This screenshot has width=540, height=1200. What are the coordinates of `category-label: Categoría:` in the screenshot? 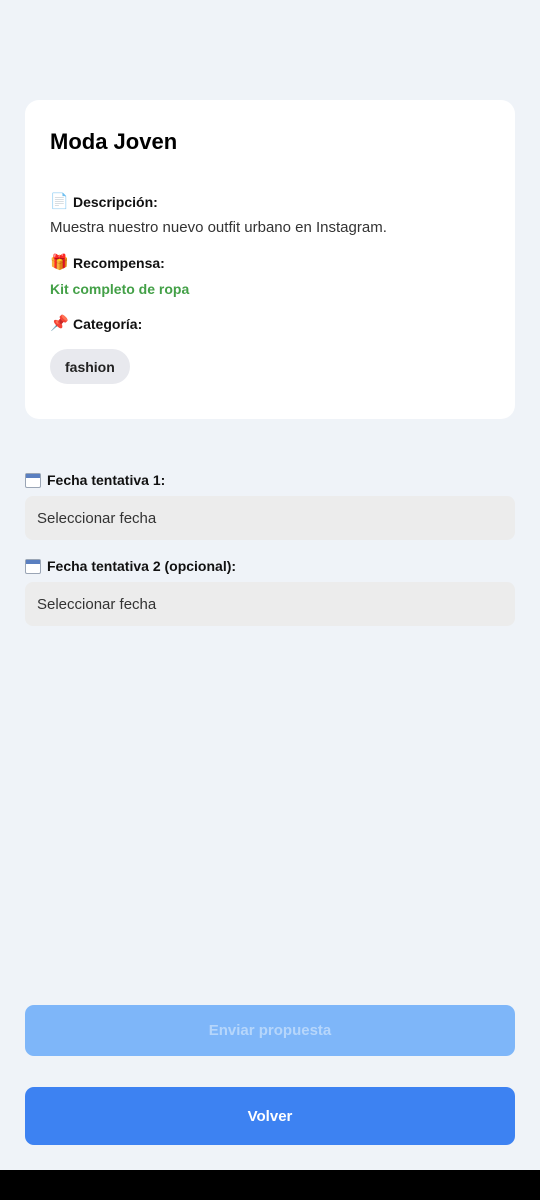 It's located at (108, 324).